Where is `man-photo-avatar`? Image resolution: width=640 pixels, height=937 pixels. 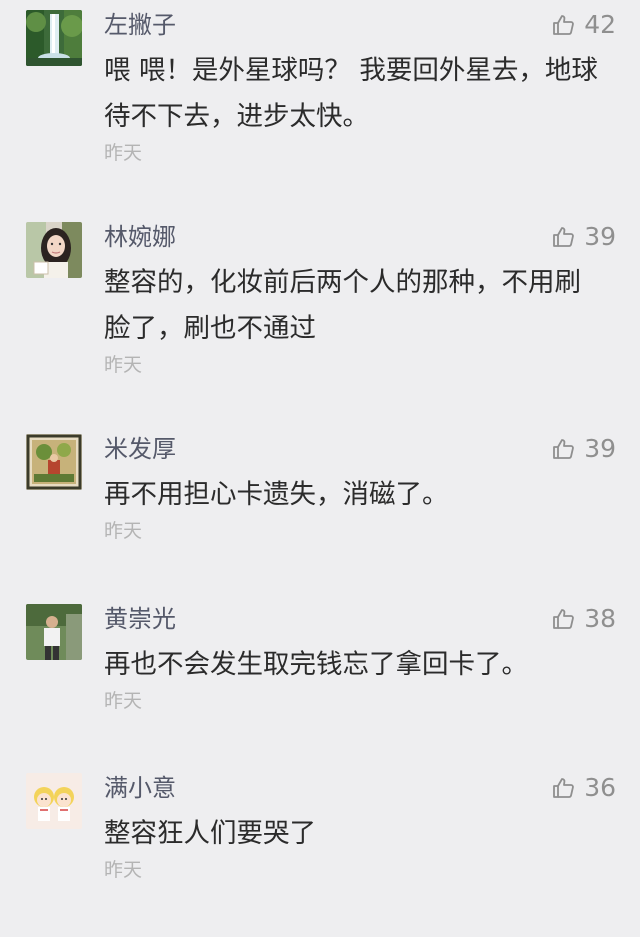
man-photo-avatar is located at coordinates (54, 632).